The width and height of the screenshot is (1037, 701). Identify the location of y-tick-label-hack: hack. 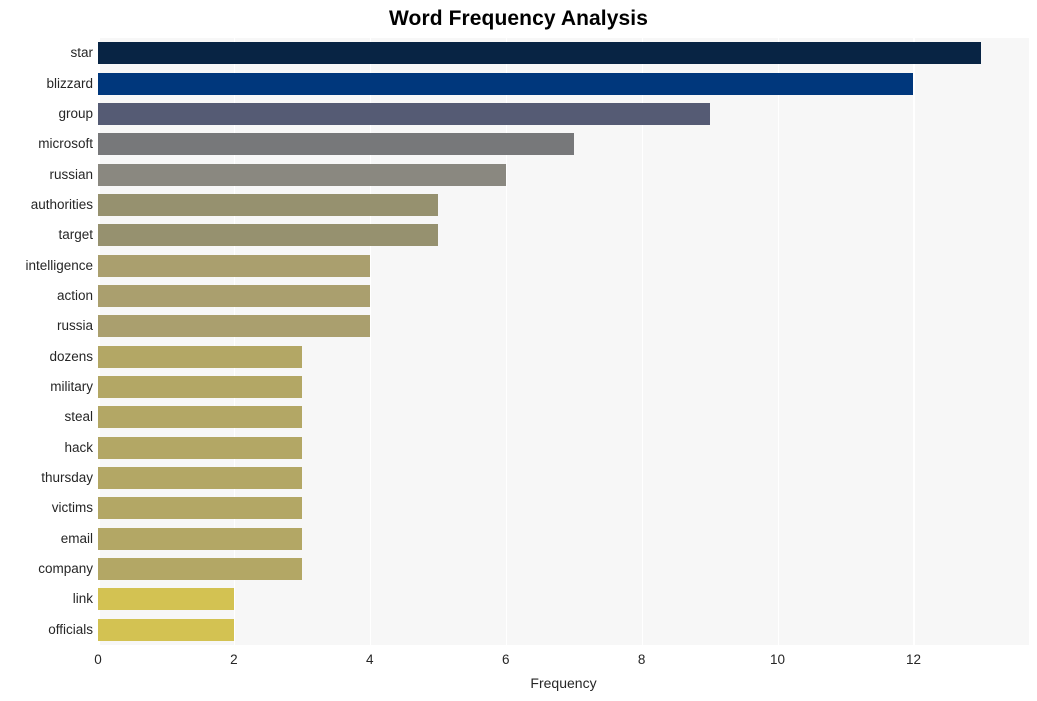
(78, 447).